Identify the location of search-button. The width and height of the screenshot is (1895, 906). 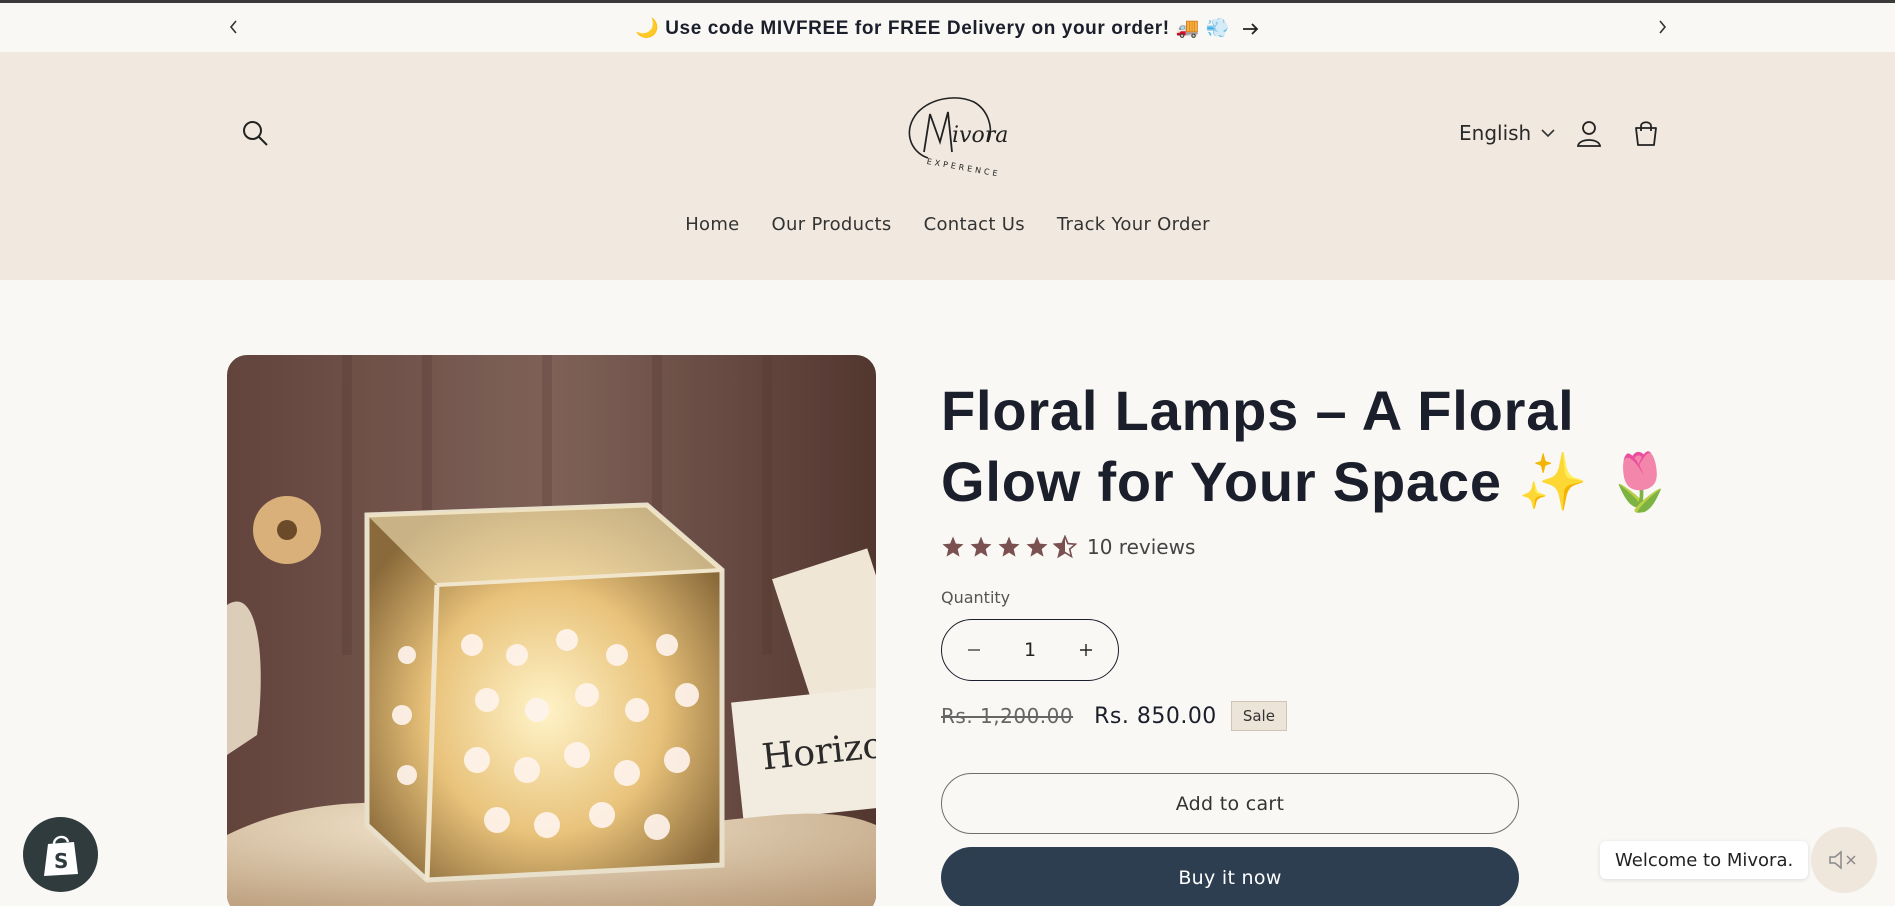
(255, 133).